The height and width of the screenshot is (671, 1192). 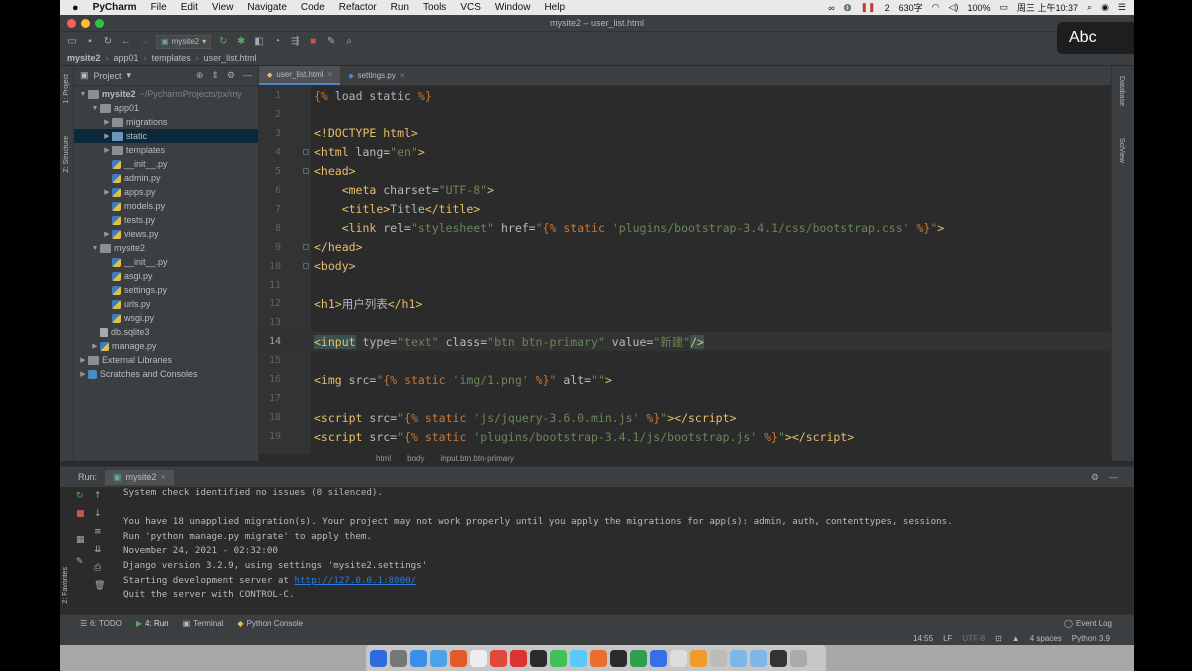 What do you see at coordinates (129, 75) in the screenshot?
I see `chevron-down-icon: ▾` at bounding box center [129, 75].